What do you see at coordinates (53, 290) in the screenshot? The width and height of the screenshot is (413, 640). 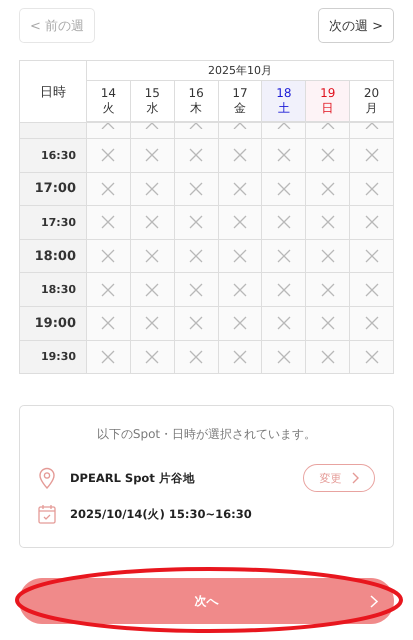 I see `time-cell: 18:30` at bounding box center [53, 290].